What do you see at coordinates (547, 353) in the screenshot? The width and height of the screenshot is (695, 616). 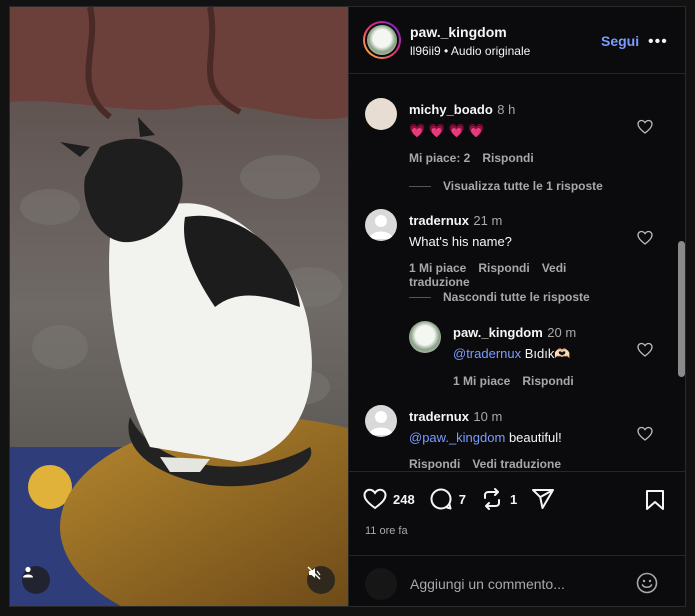 I see `comment-text: Bıdık🫶🏻` at bounding box center [547, 353].